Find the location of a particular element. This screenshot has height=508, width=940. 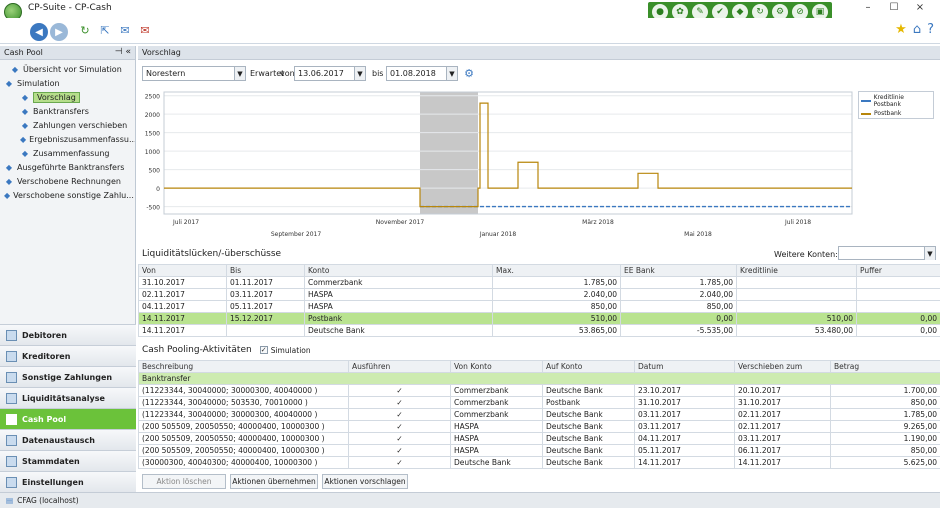

table-cell: 01.11.2017 is located at coordinates (265, 282).